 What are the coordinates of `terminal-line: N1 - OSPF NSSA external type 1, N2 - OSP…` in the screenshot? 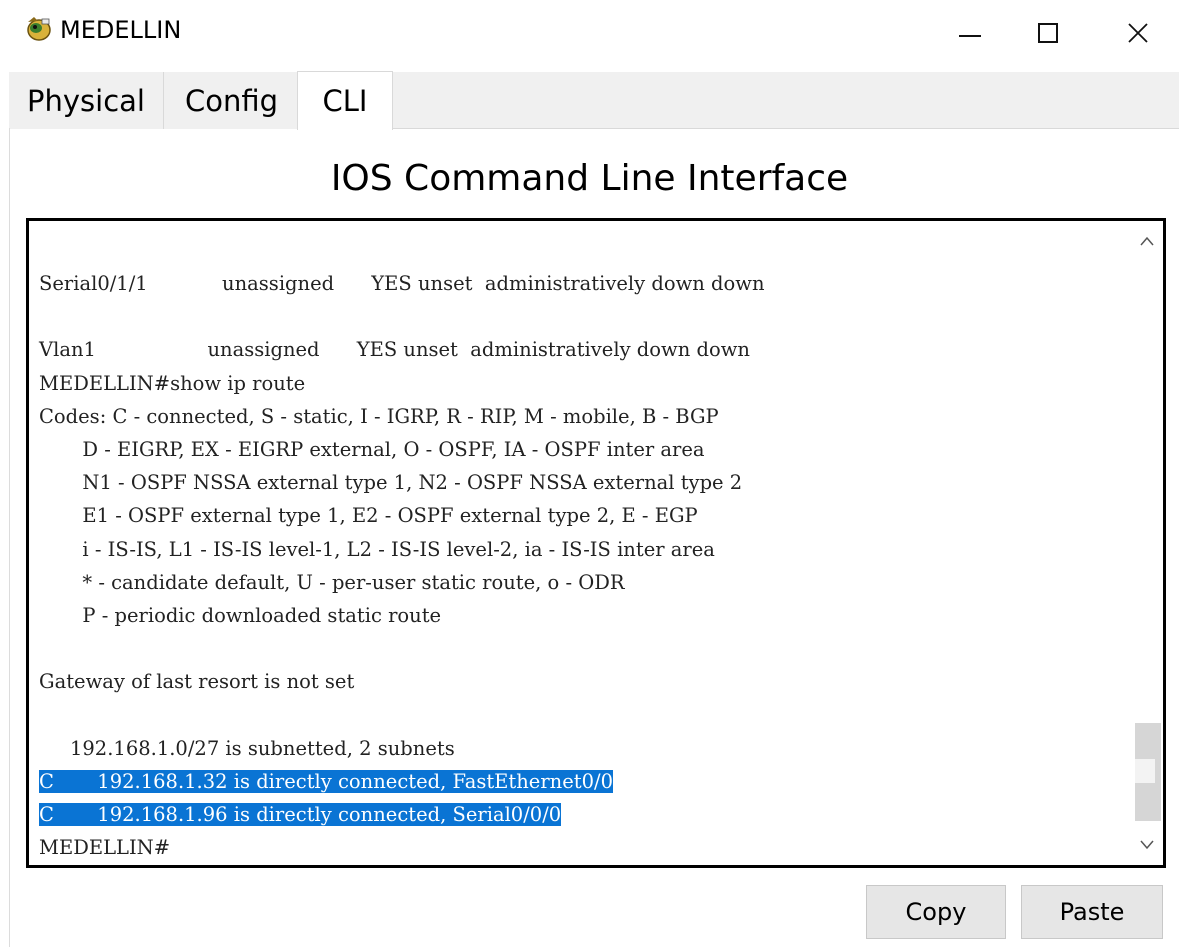 It's located at (584, 482).